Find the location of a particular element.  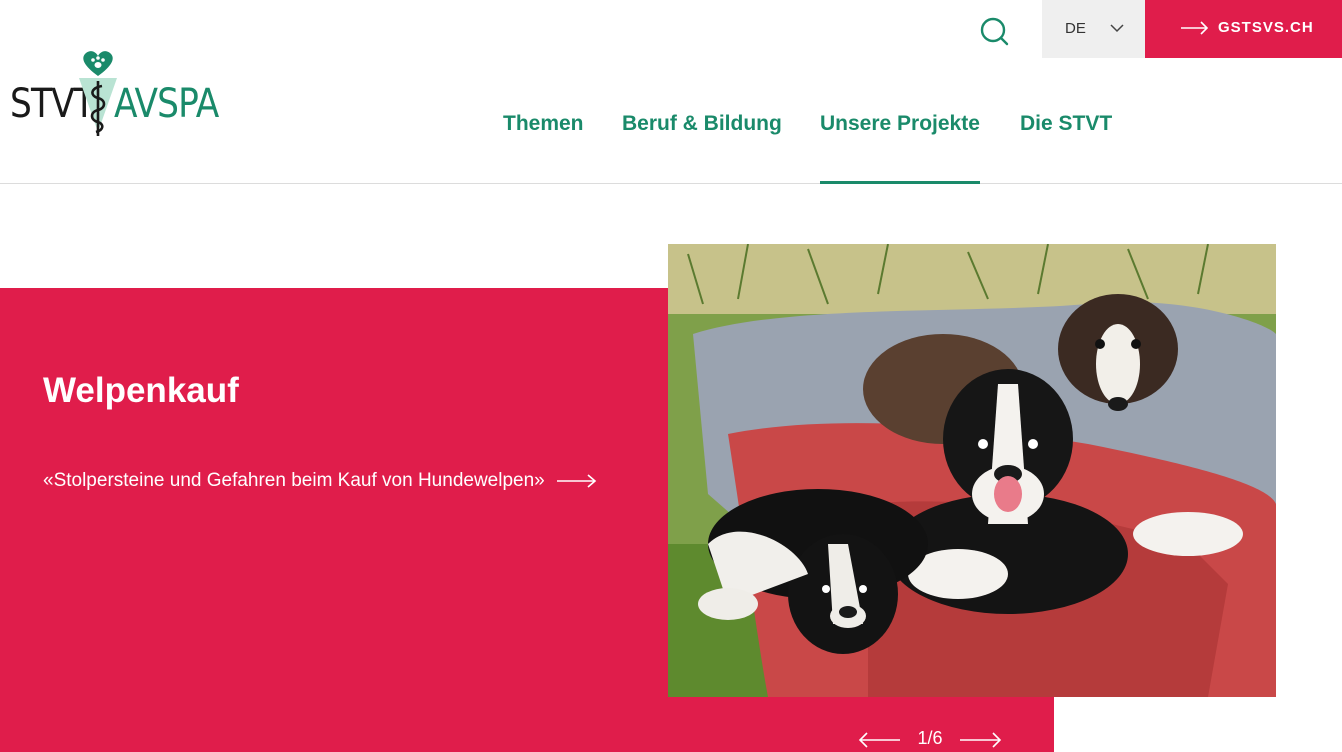

chevron-down-icon is located at coordinates (1117, 28).